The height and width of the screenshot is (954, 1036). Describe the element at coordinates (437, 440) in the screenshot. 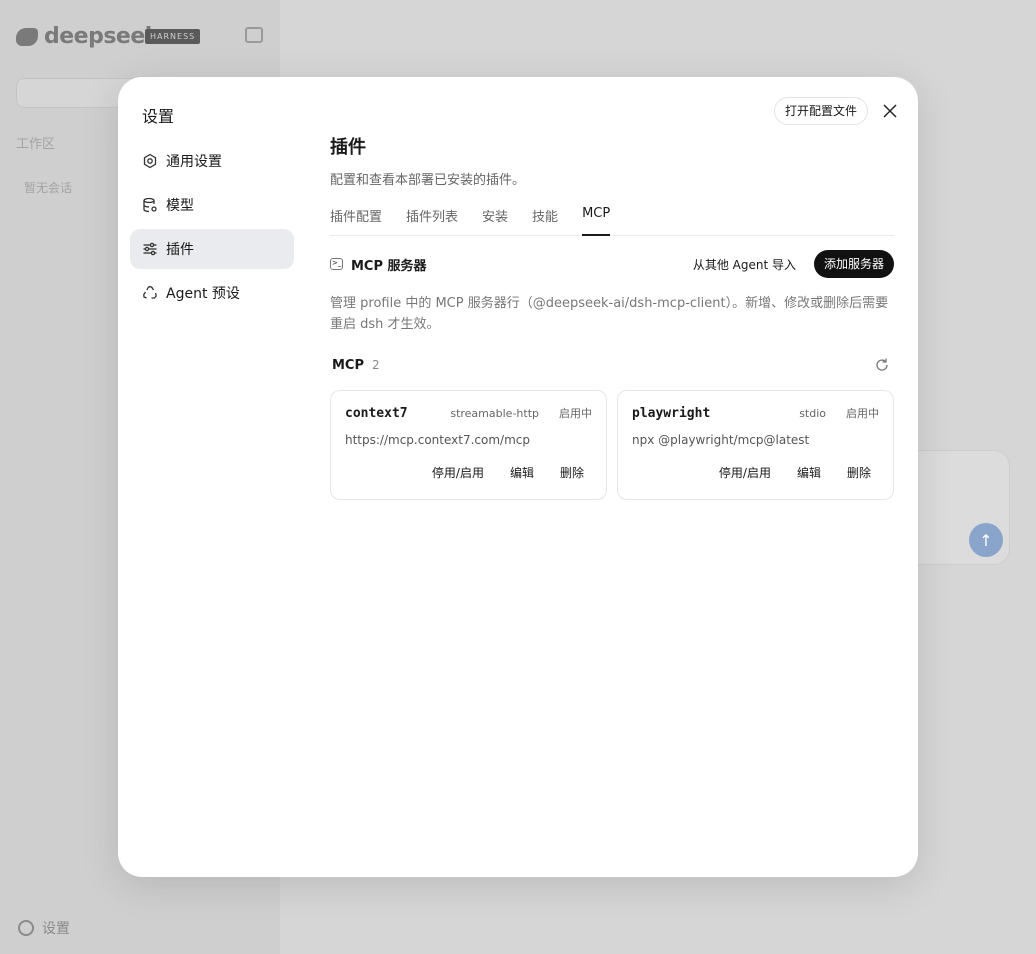

I see `server-url: https://mcp.context7.com/mcp` at that location.